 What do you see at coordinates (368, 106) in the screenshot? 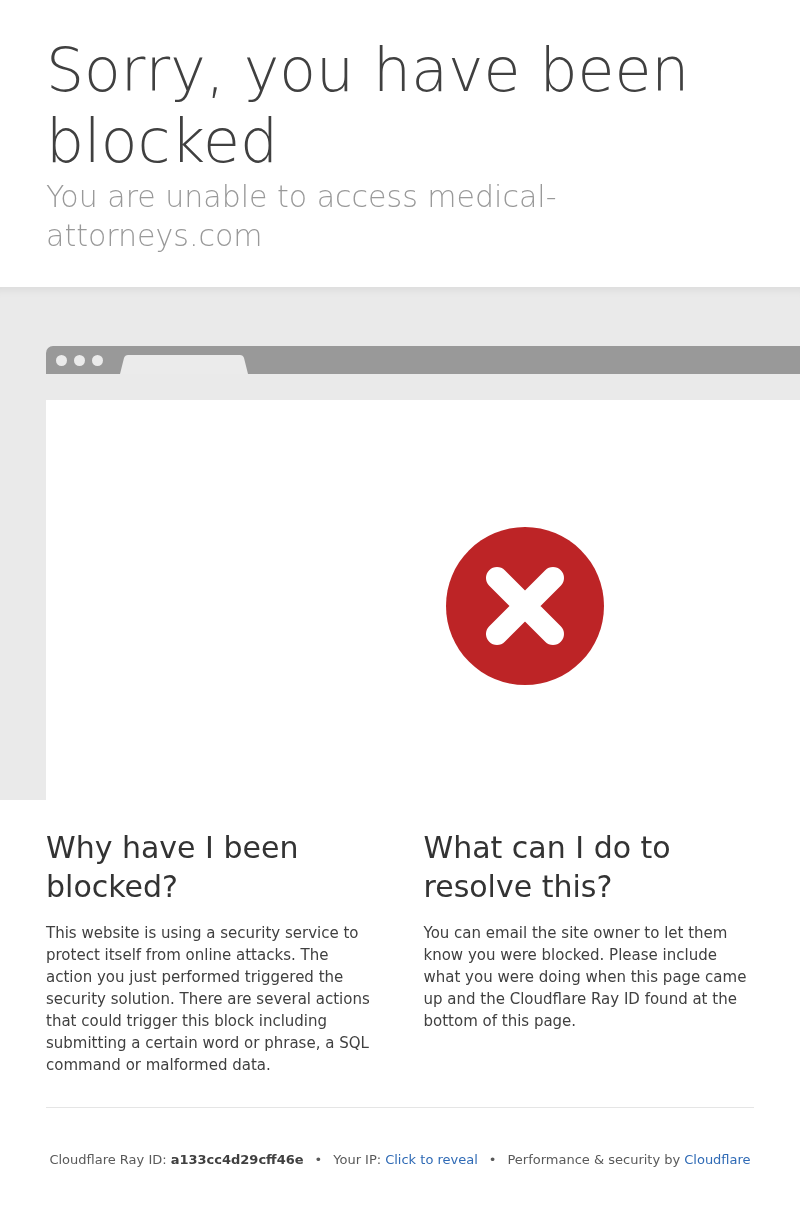
I see `page-title: Sorry, you have been blocked` at bounding box center [368, 106].